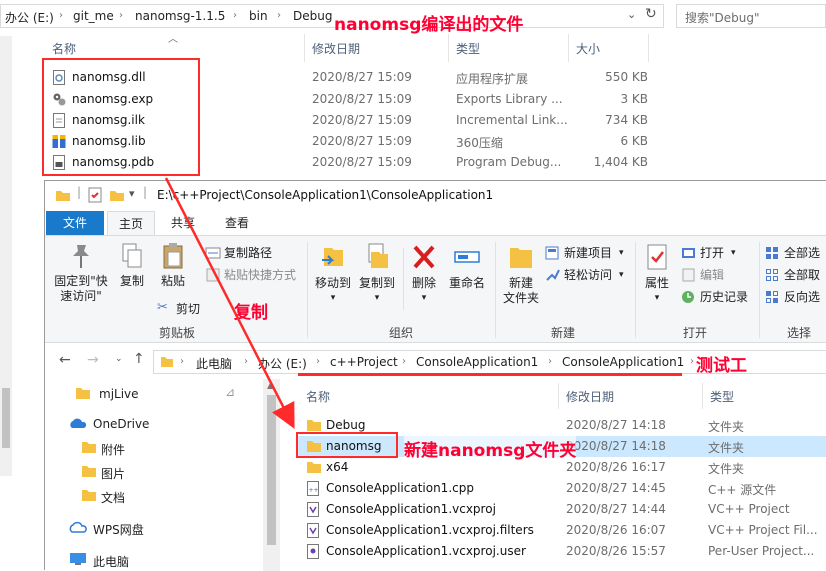 This screenshot has width=826, height=571. What do you see at coordinates (229, 303) in the screenshot?
I see `copy-arrow-icon` at bounding box center [229, 303].